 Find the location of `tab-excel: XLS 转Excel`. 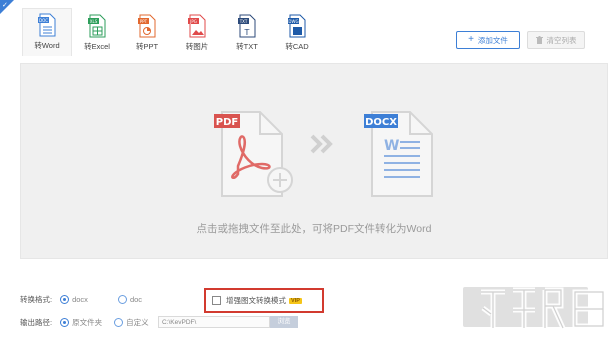

tab-excel: XLS 转Excel is located at coordinates (97, 33).